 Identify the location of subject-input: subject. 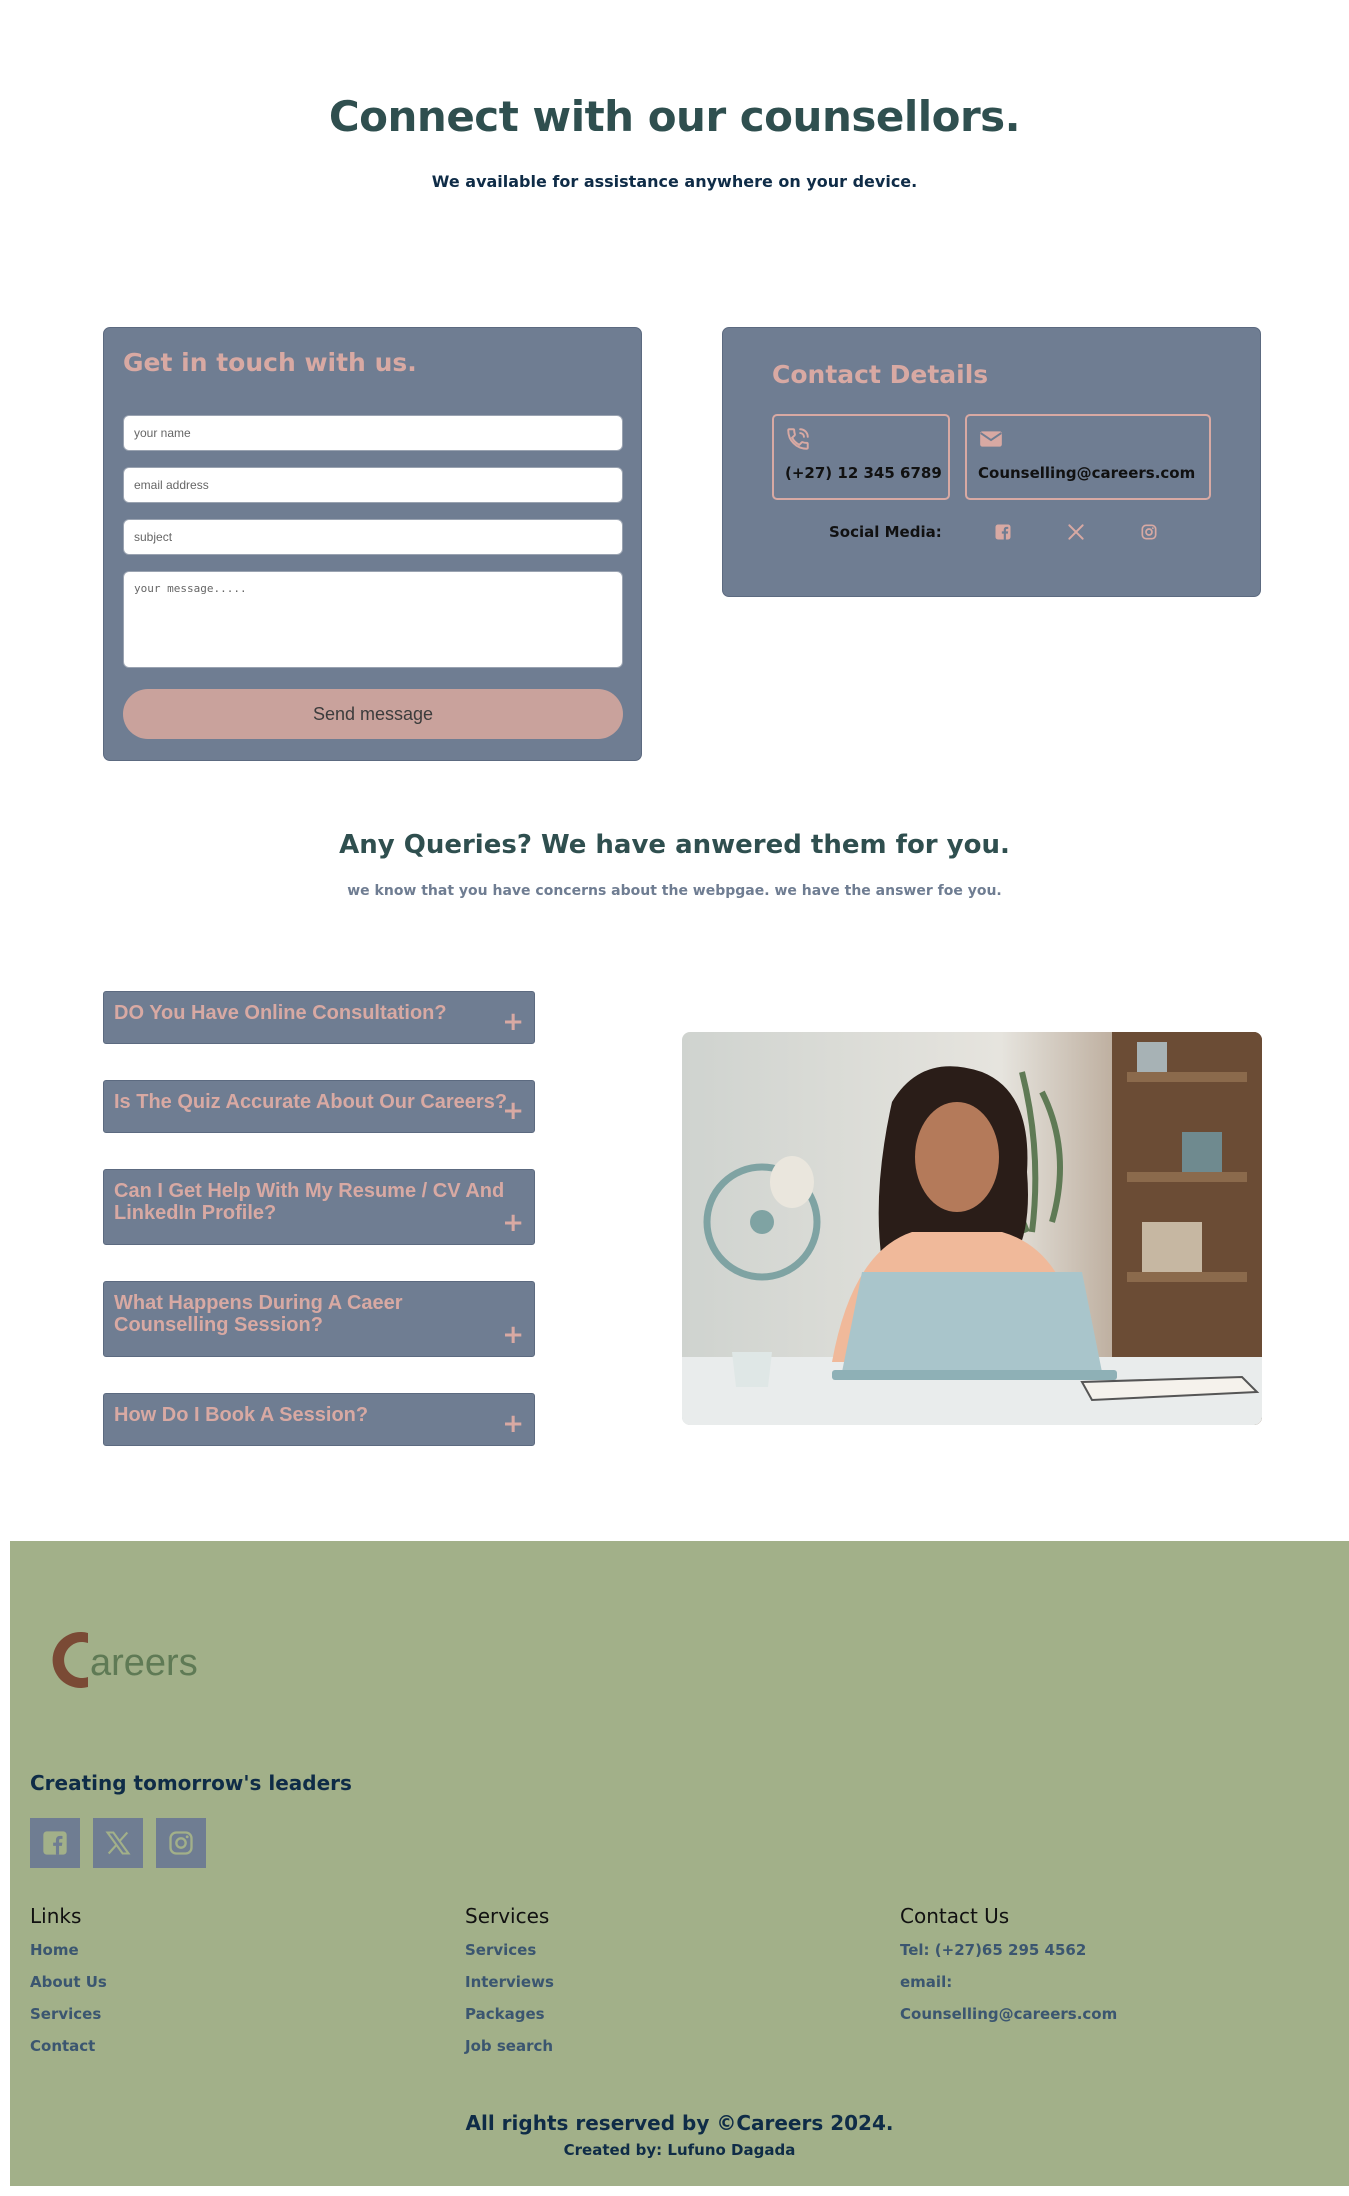
(373, 537).